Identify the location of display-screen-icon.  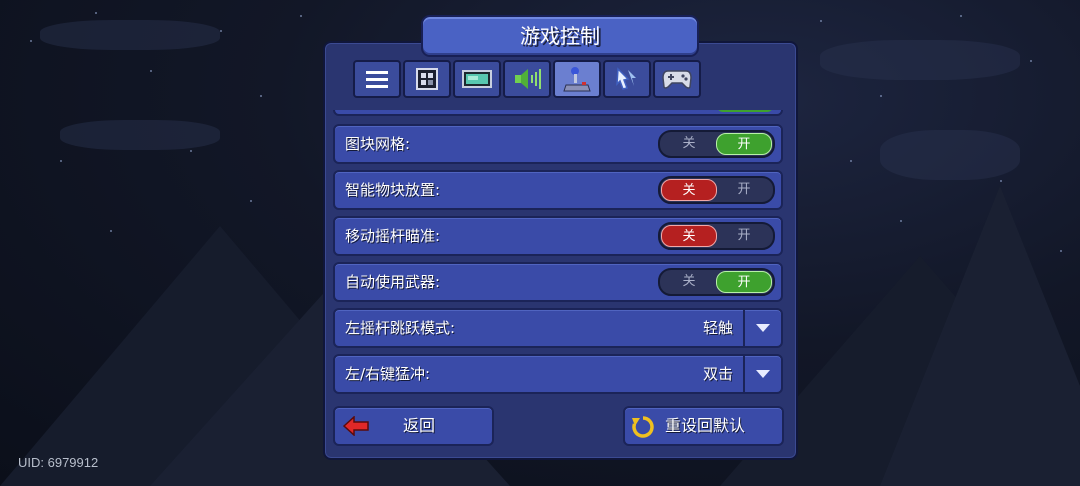
(477, 79).